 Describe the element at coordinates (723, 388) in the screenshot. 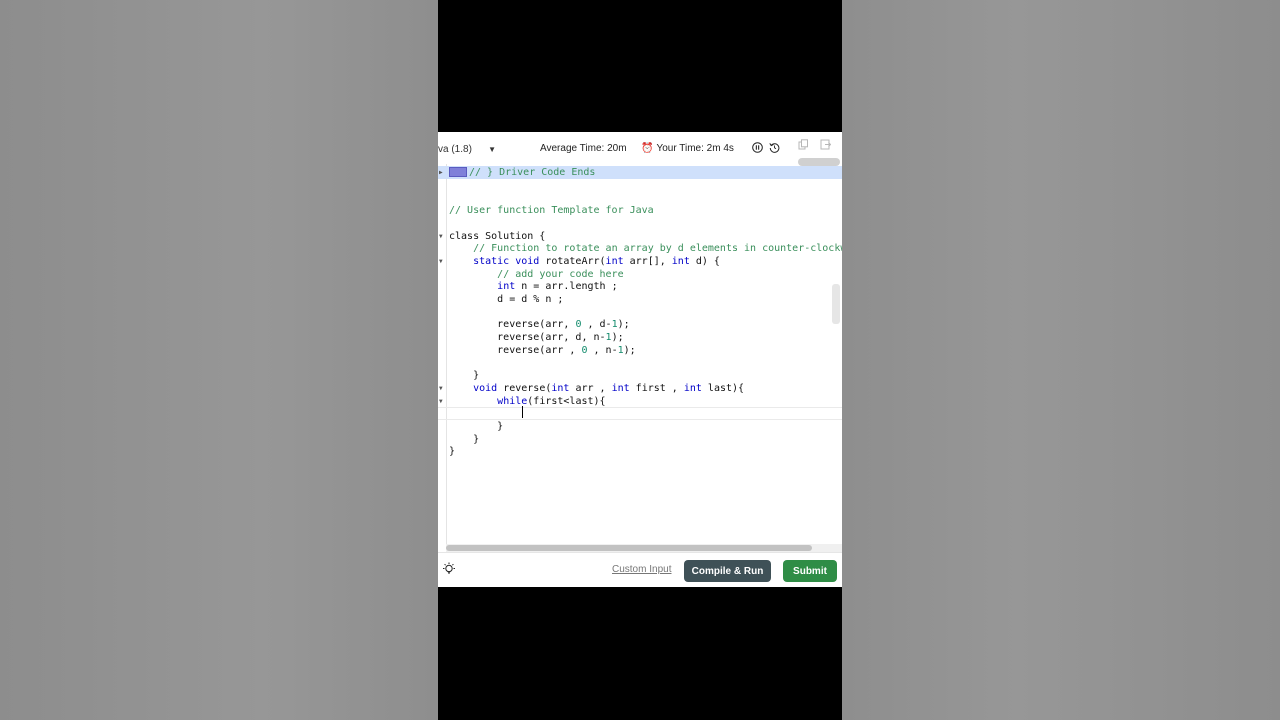

I see `code-token: last){` at that location.